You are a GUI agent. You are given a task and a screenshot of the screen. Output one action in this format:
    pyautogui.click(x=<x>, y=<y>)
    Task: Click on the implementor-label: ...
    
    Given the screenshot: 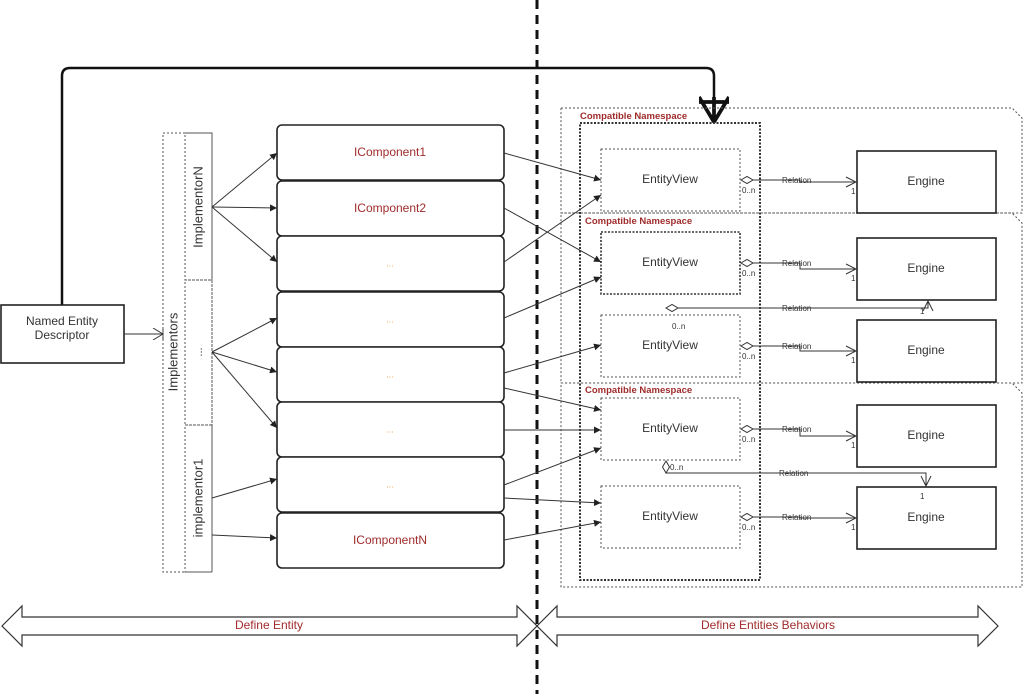 What is the action you would take?
    pyautogui.click(x=199, y=351)
    